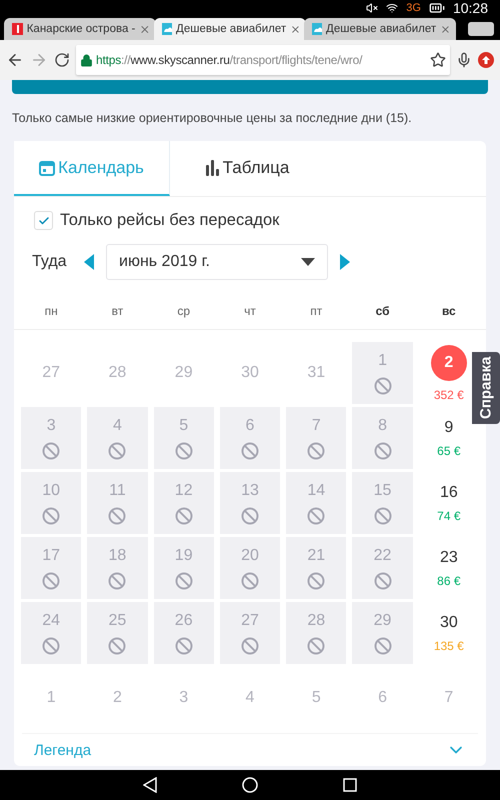 Image resolution: width=500 pixels, height=800 pixels. I want to click on day-number: 1, so click(51, 698).